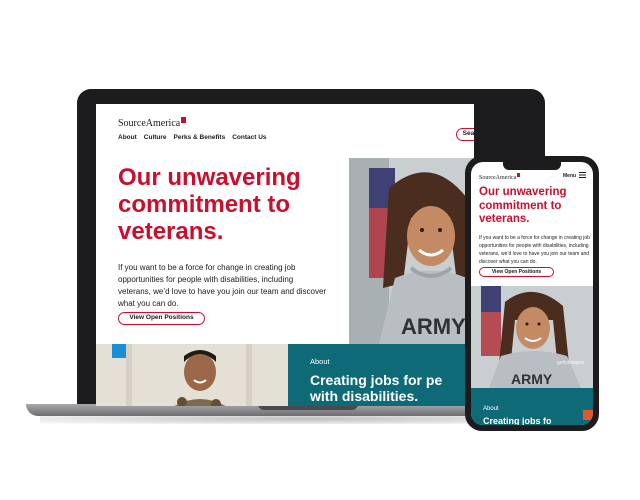  I want to click on logo-text: SourceAmerica, so click(149, 123).